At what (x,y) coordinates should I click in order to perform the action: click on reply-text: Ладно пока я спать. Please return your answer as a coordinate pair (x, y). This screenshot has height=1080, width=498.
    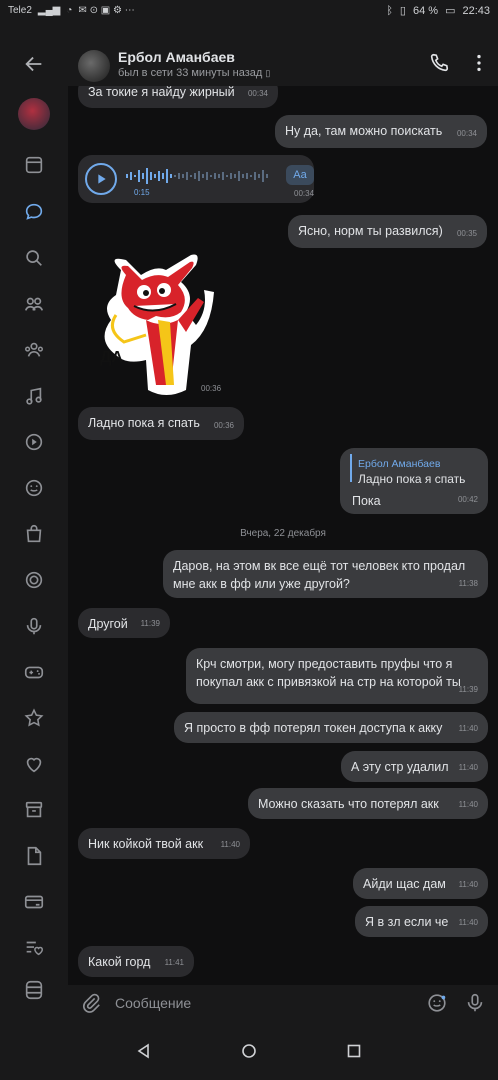
    Looking at the image, I should click on (412, 479).